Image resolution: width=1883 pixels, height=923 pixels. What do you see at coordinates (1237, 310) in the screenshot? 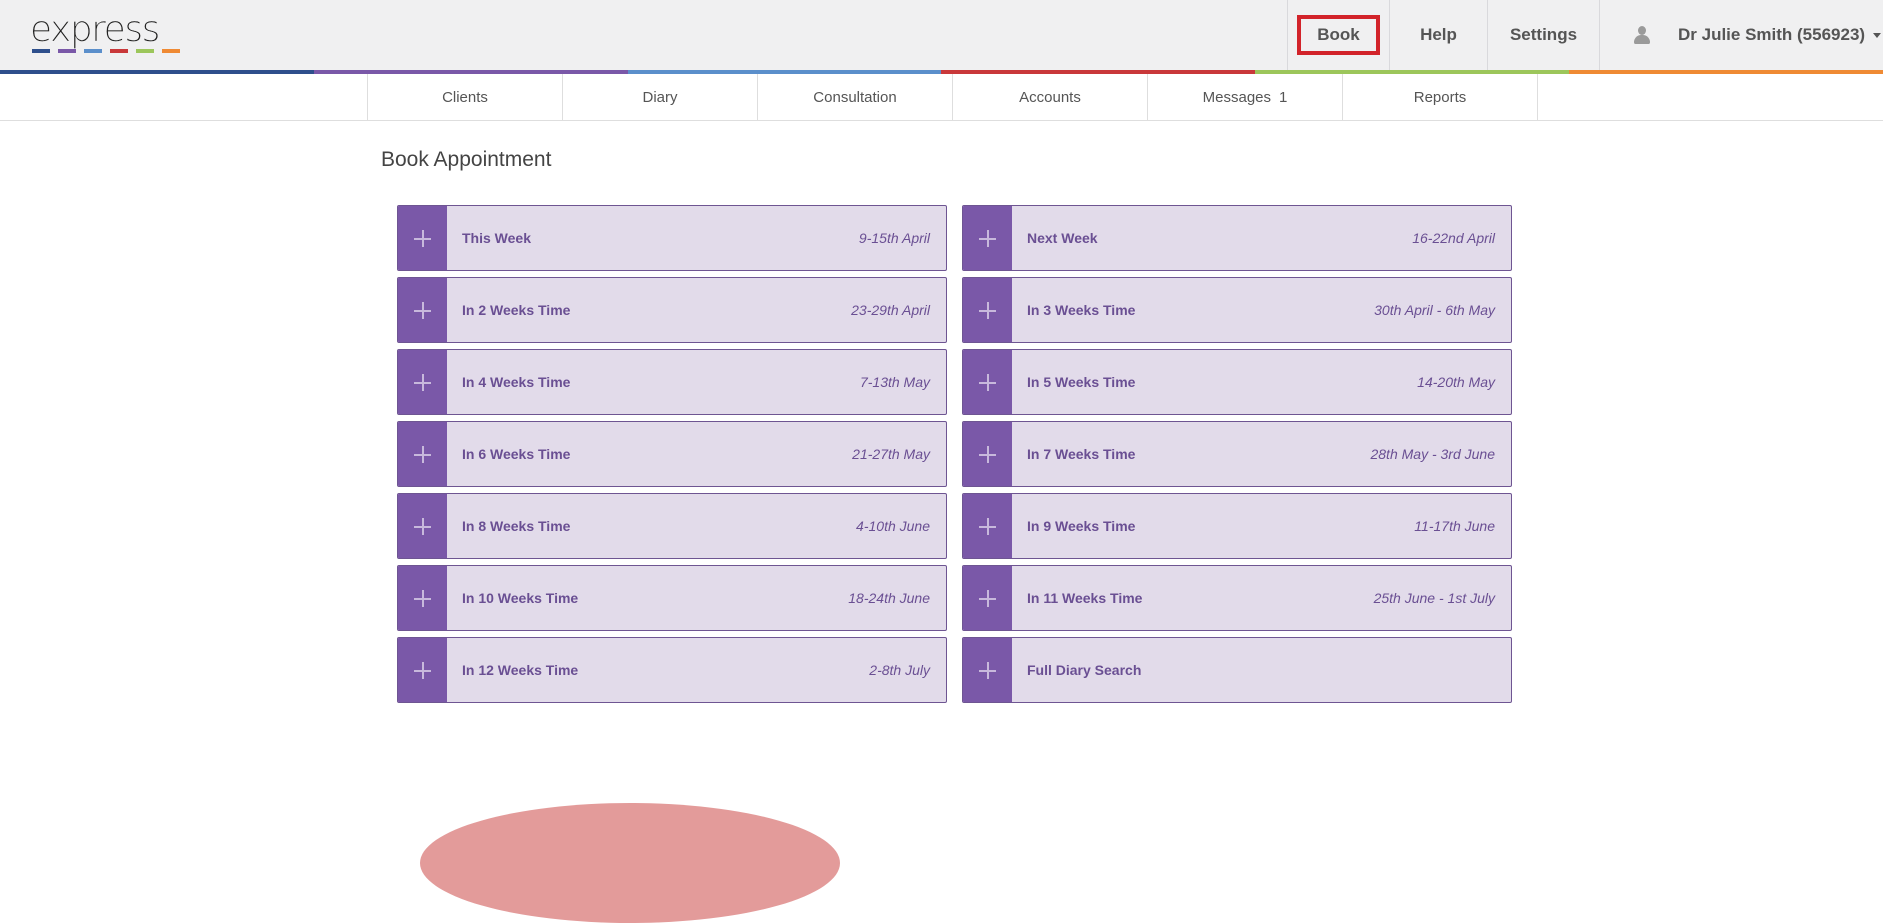
I see `appointment-card-3-weeks: In 3 Weeks Time 30th April - 6th May` at bounding box center [1237, 310].